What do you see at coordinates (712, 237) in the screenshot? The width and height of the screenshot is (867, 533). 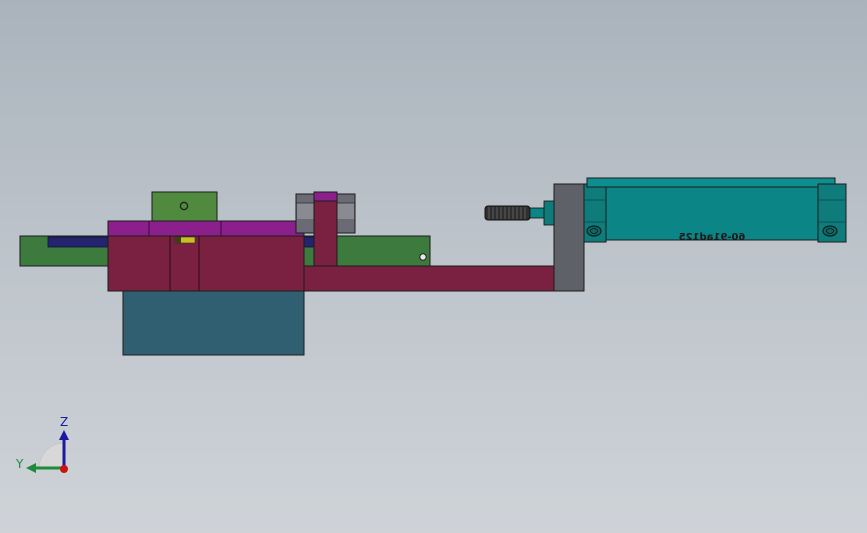 I see `cylinder-label: 60-91ad125` at bounding box center [712, 237].